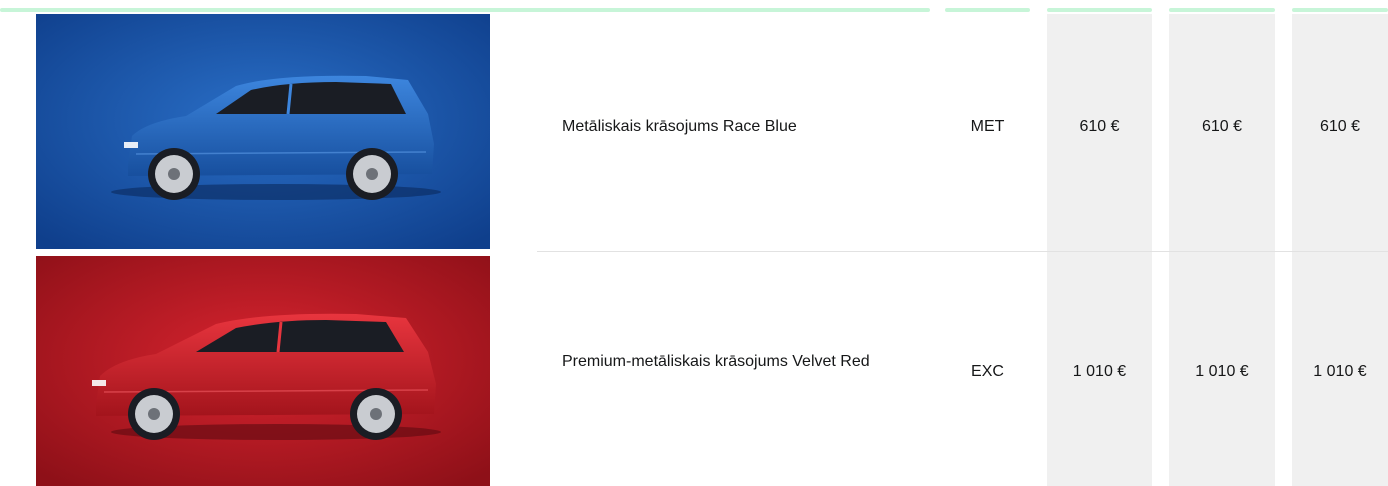  What do you see at coordinates (987, 126) in the screenshot?
I see `paint-code: MET` at bounding box center [987, 126].